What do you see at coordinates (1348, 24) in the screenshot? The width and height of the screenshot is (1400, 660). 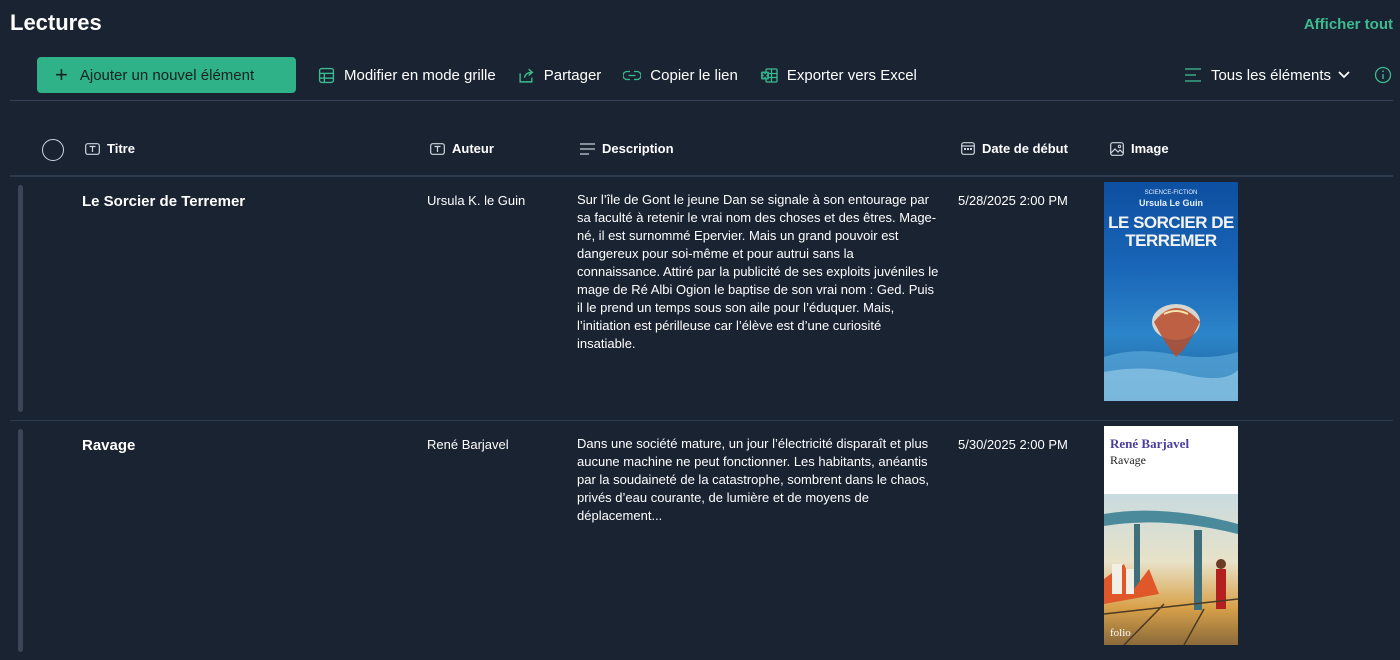 I see `show-all-link: Afficher tout` at bounding box center [1348, 24].